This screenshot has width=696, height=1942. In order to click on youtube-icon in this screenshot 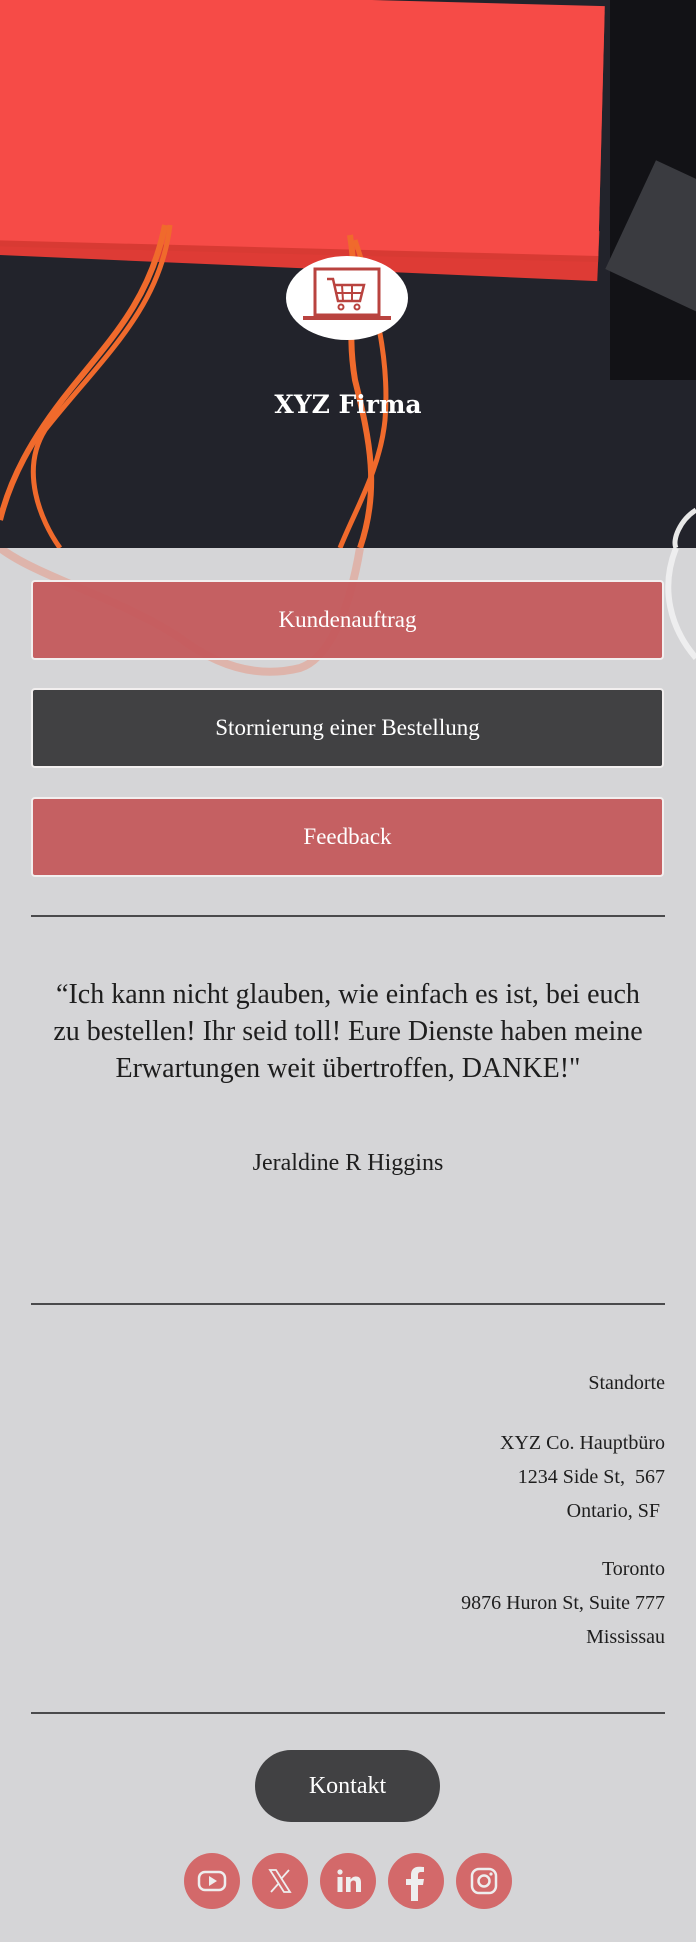, I will do `click(212, 1881)`.